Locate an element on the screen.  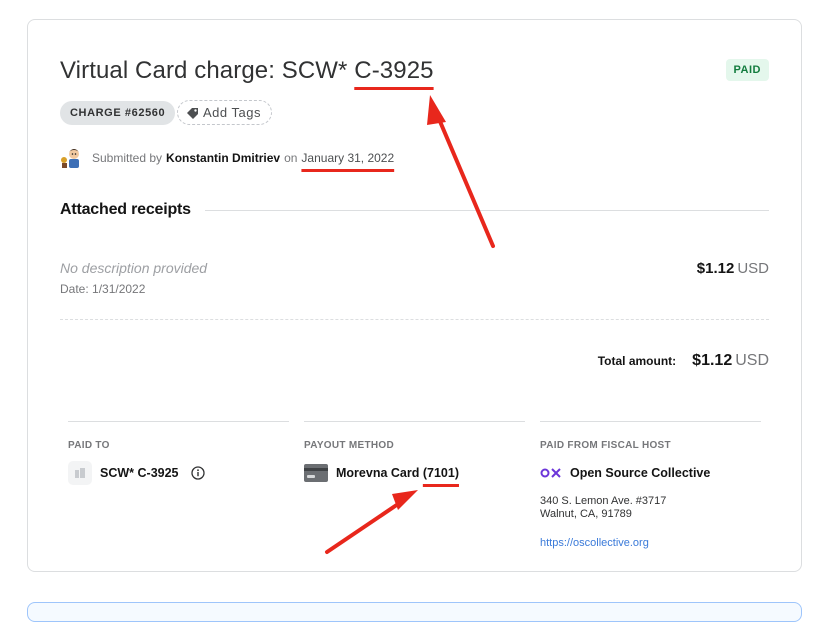
expense-title-prefix: Virtual Card charge: SCW* is located at coordinates (207, 70).